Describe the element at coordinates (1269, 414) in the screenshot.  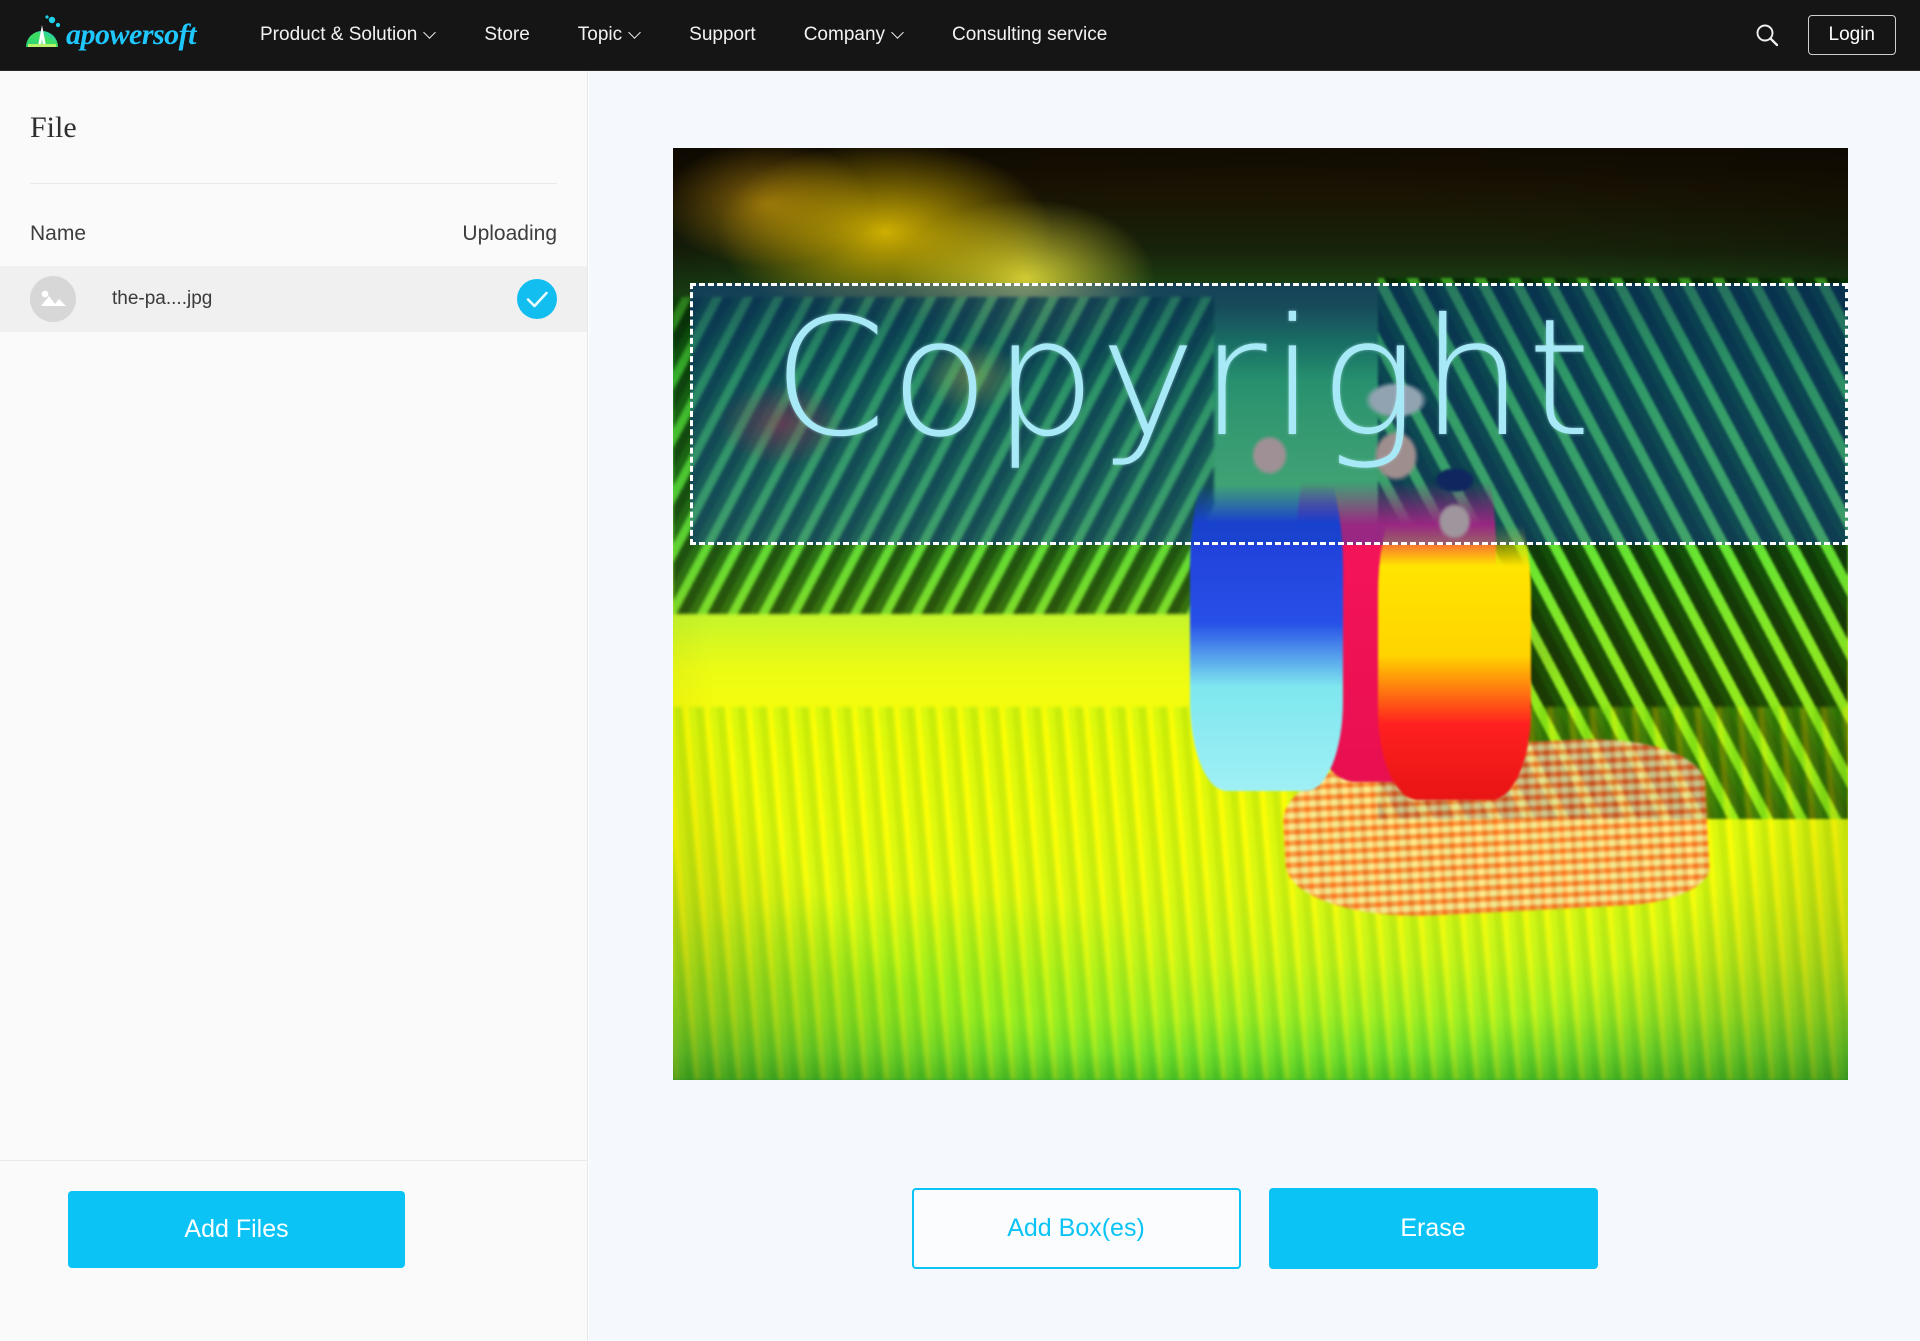
I see `selection-box` at that location.